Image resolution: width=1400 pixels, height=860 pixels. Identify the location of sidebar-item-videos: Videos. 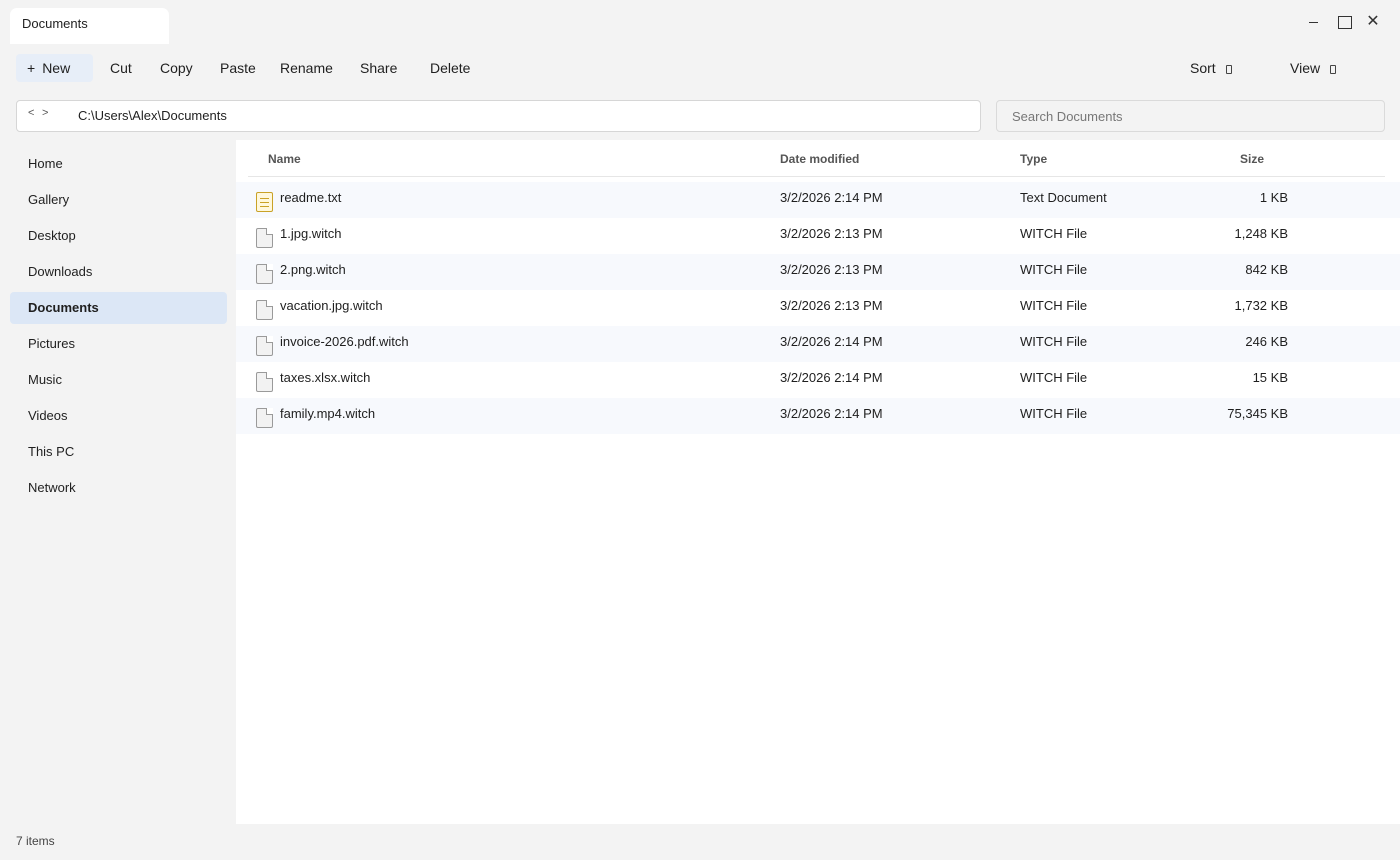
(118, 416).